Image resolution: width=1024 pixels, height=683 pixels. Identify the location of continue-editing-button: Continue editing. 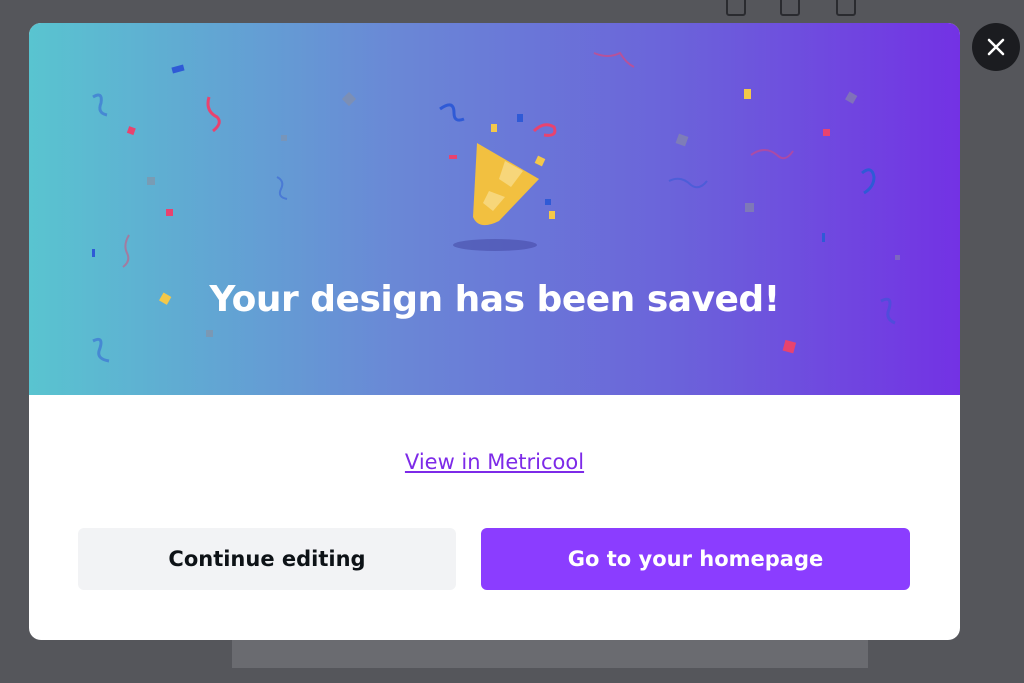
(267, 559).